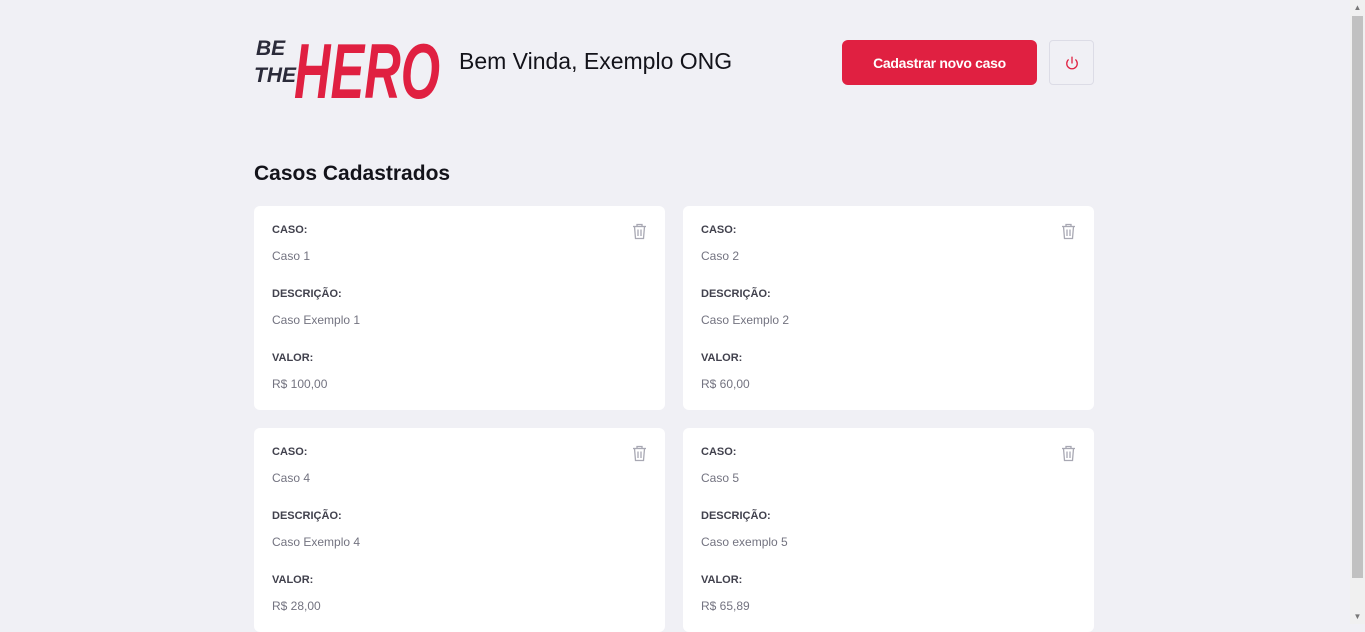  What do you see at coordinates (271, 48) in the screenshot?
I see `svg-text: BE` at bounding box center [271, 48].